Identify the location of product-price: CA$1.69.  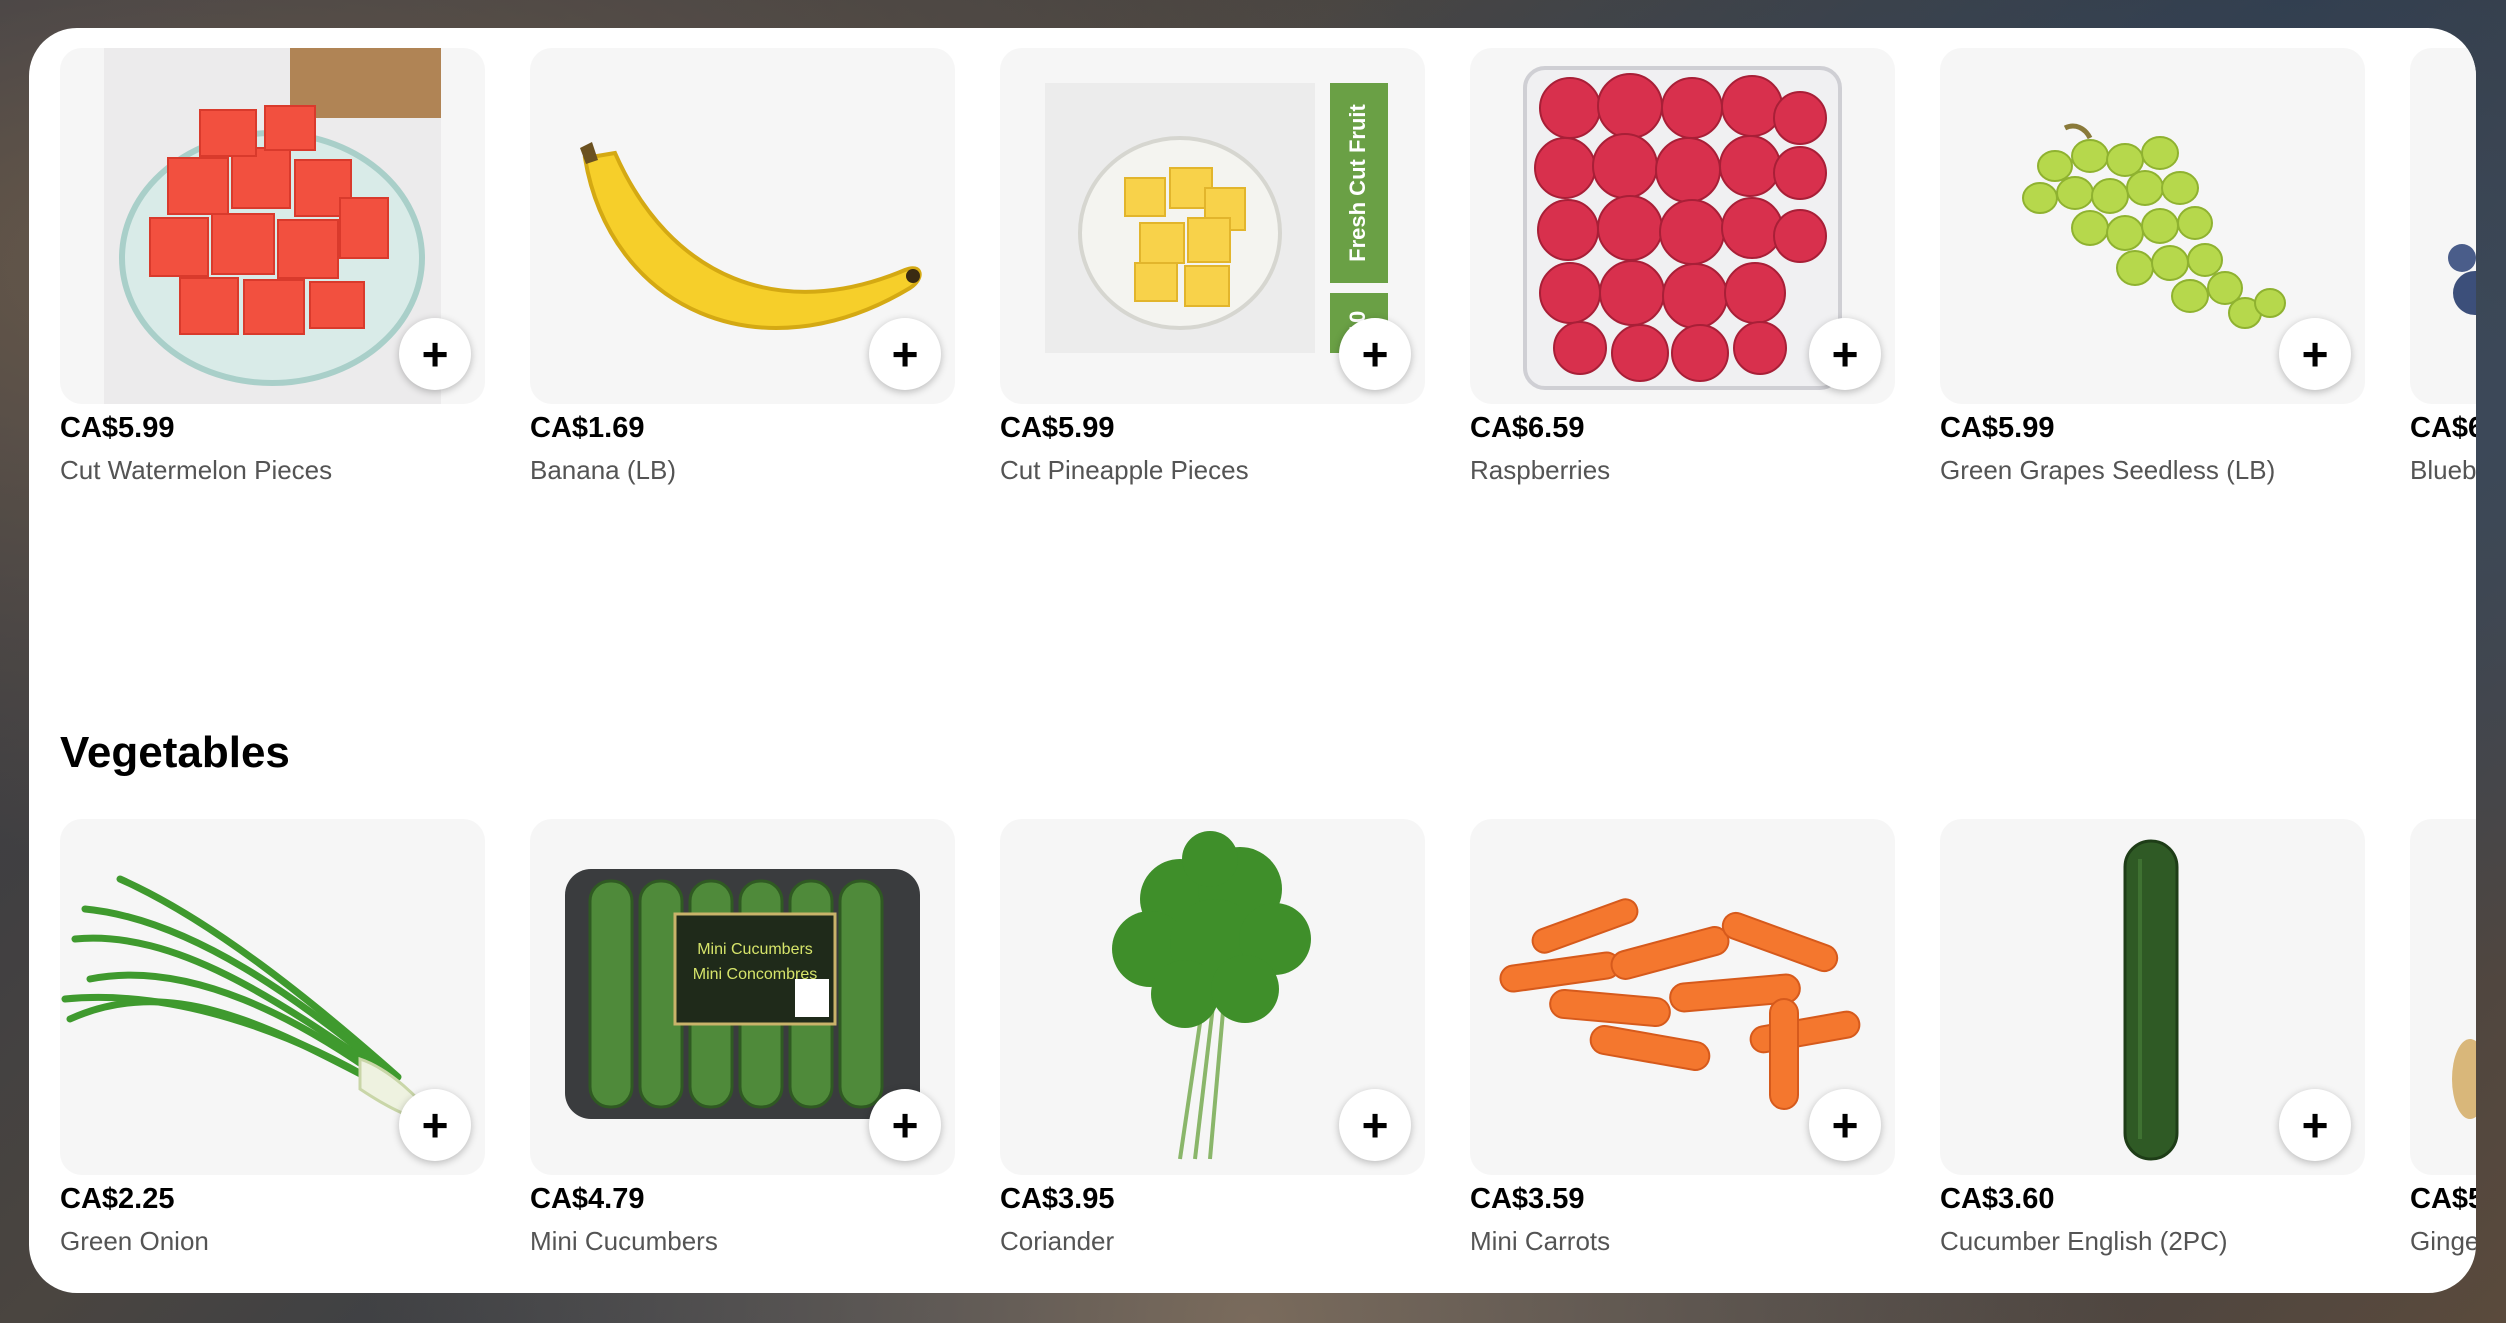
(587, 428).